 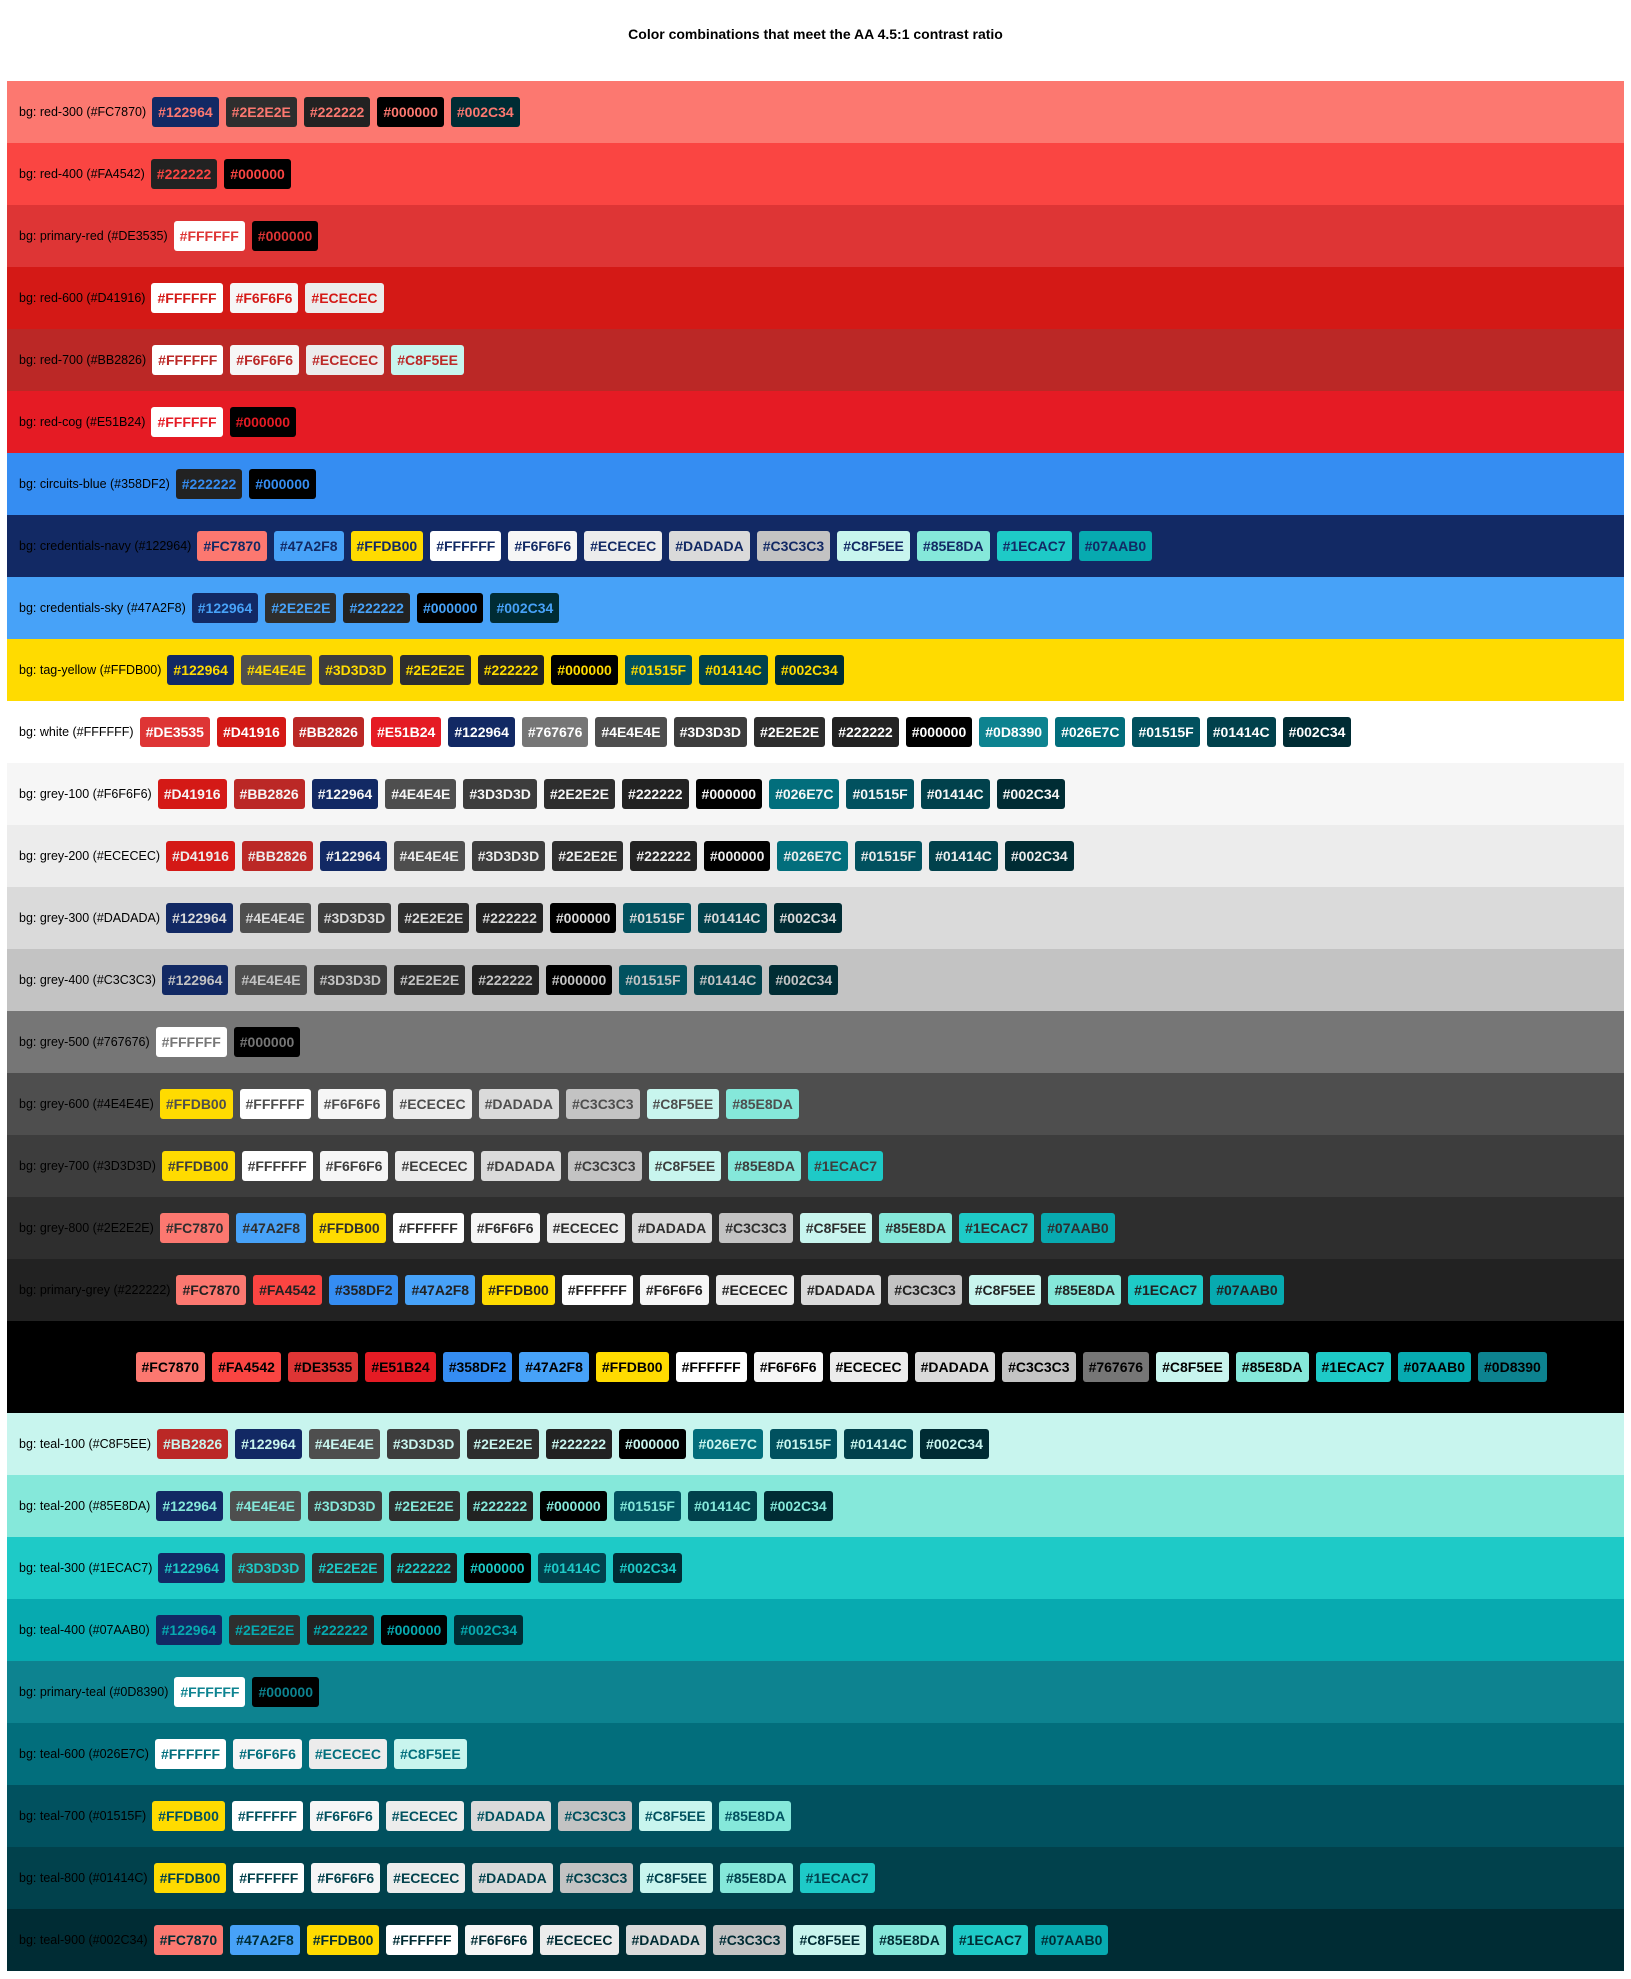 What do you see at coordinates (95, 1290) in the screenshot?
I see `row-label: bg: primary-grey (#222222)` at bounding box center [95, 1290].